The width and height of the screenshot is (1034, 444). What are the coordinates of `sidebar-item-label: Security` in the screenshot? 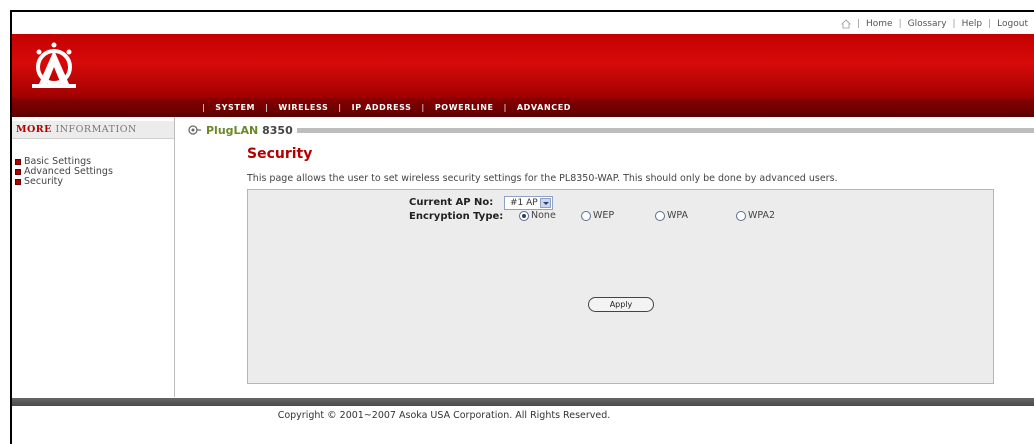 It's located at (44, 181).